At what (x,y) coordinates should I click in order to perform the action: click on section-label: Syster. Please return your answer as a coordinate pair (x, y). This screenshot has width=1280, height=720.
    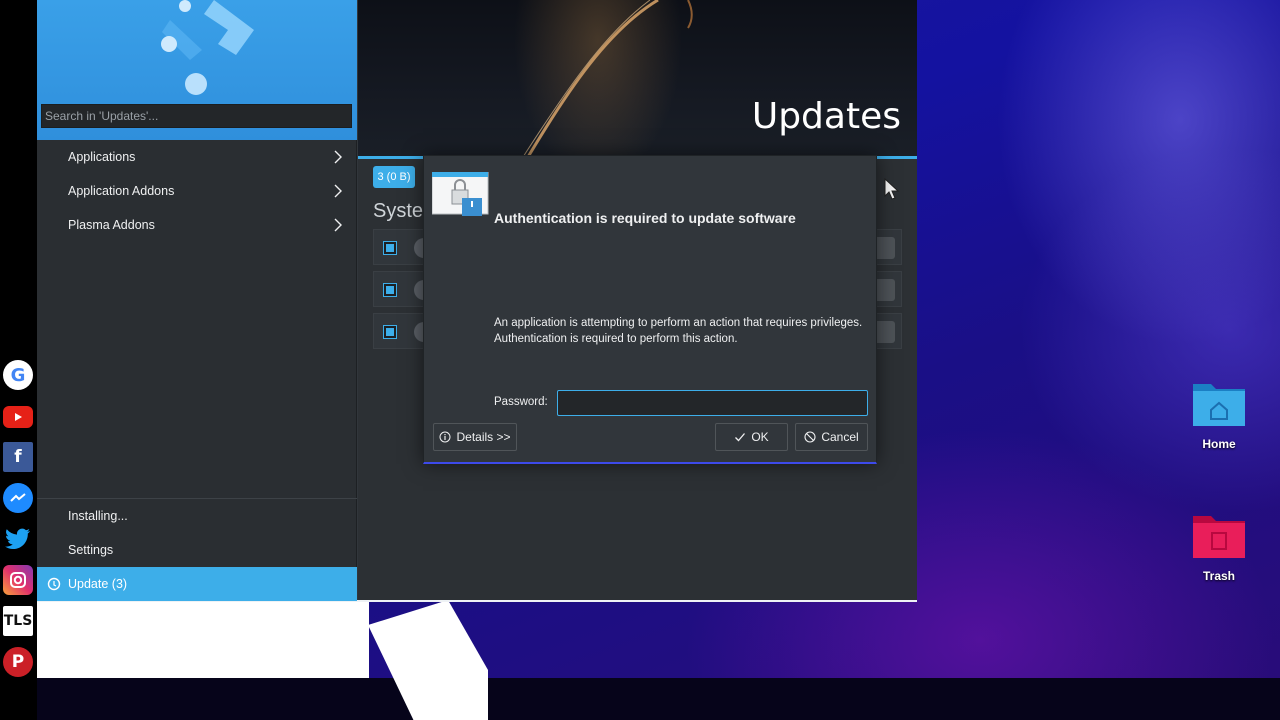
    Looking at the image, I should click on (401, 211).